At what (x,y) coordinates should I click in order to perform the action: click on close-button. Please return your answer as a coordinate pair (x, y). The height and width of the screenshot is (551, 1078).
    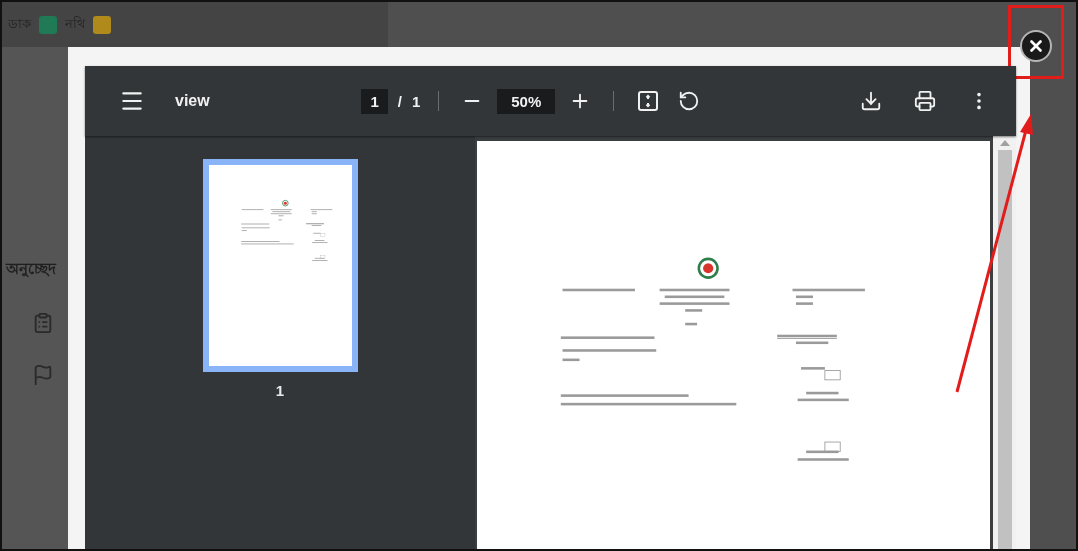
    Looking at the image, I should click on (1036, 46).